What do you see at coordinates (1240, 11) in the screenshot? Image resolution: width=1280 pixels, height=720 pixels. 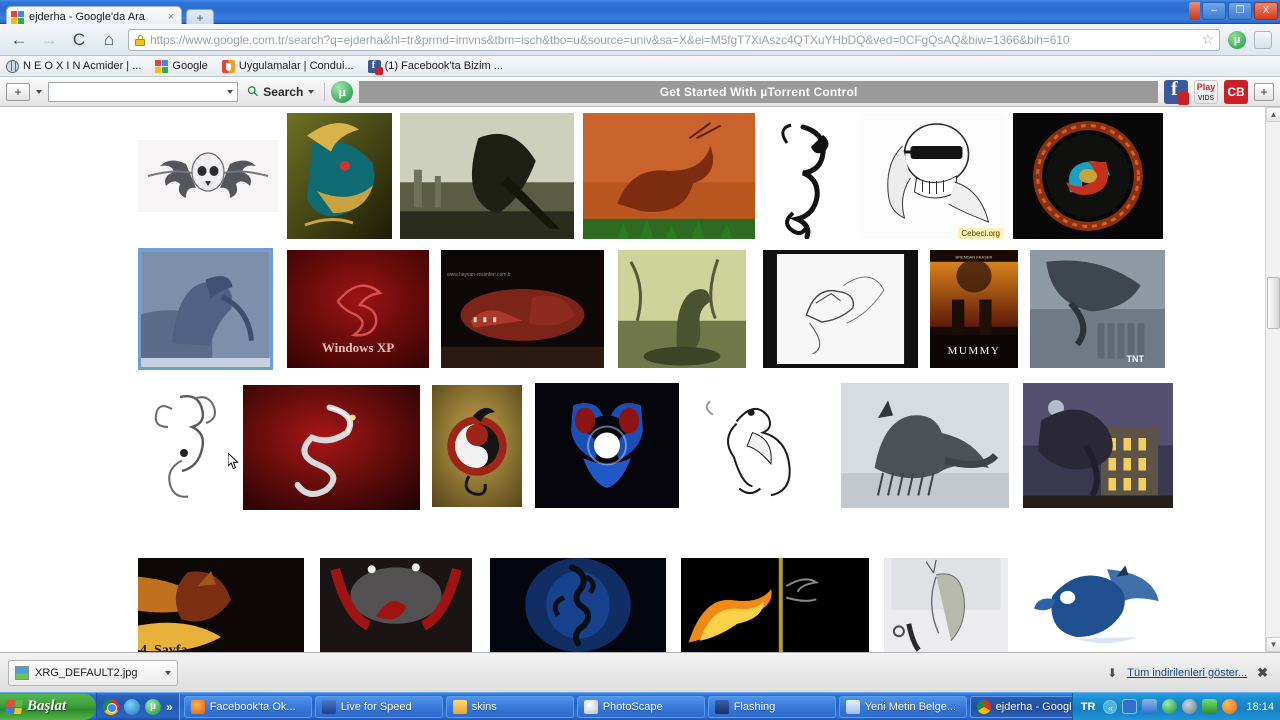 I see `restore-button: ❐` at bounding box center [1240, 11].